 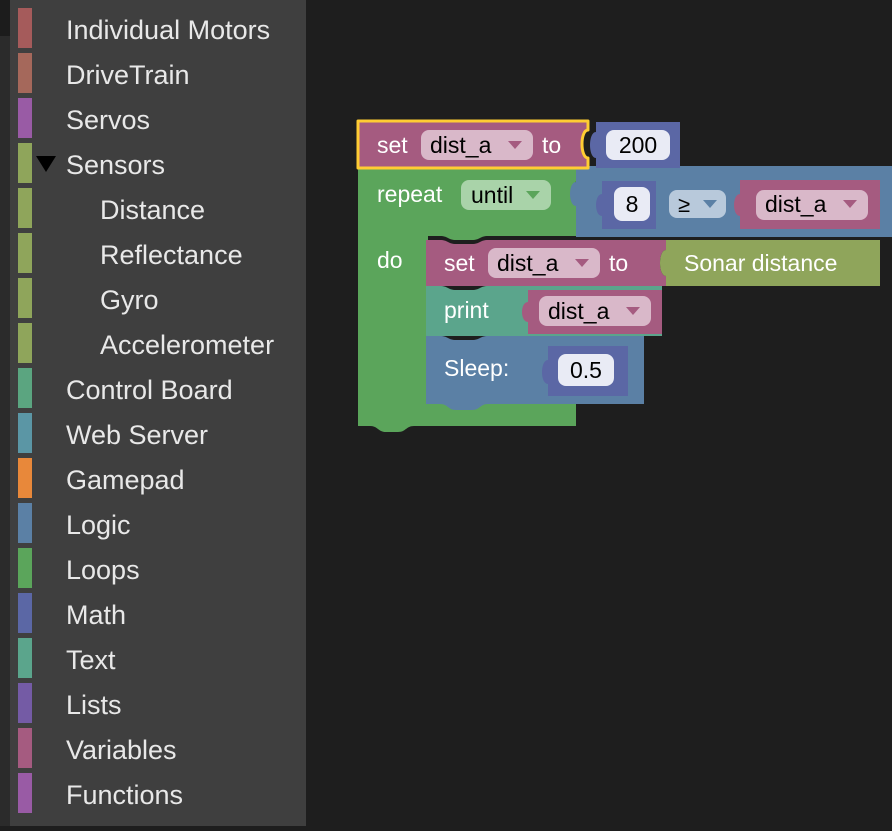 What do you see at coordinates (466, 310) in the screenshot?
I see `print-label: print` at bounding box center [466, 310].